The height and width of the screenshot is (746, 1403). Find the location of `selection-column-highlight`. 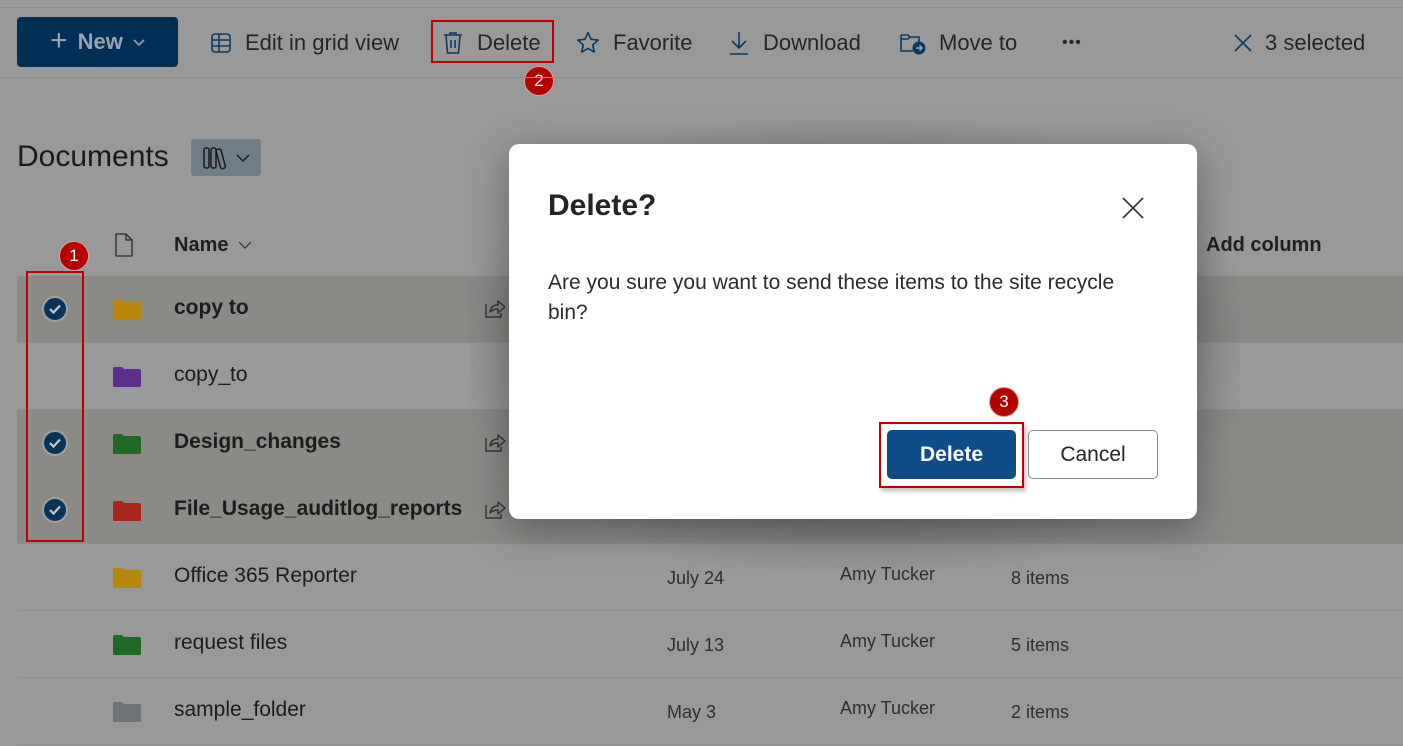

selection-column-highlight is located at coordinates (55, 406).